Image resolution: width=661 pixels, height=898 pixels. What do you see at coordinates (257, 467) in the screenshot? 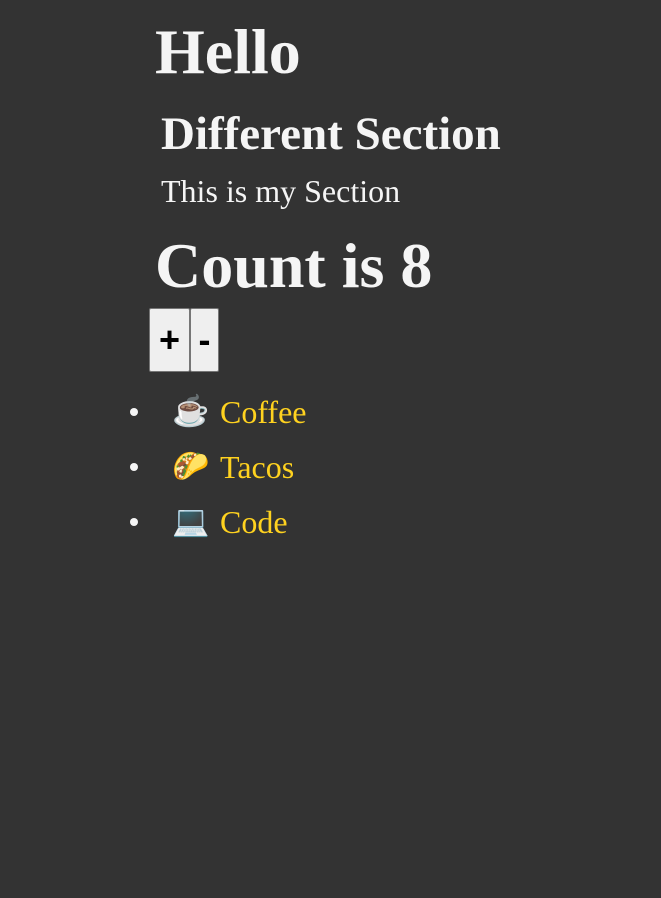
I see `list-item-link-tacos: Tacos` at bounding box center [257, 467].